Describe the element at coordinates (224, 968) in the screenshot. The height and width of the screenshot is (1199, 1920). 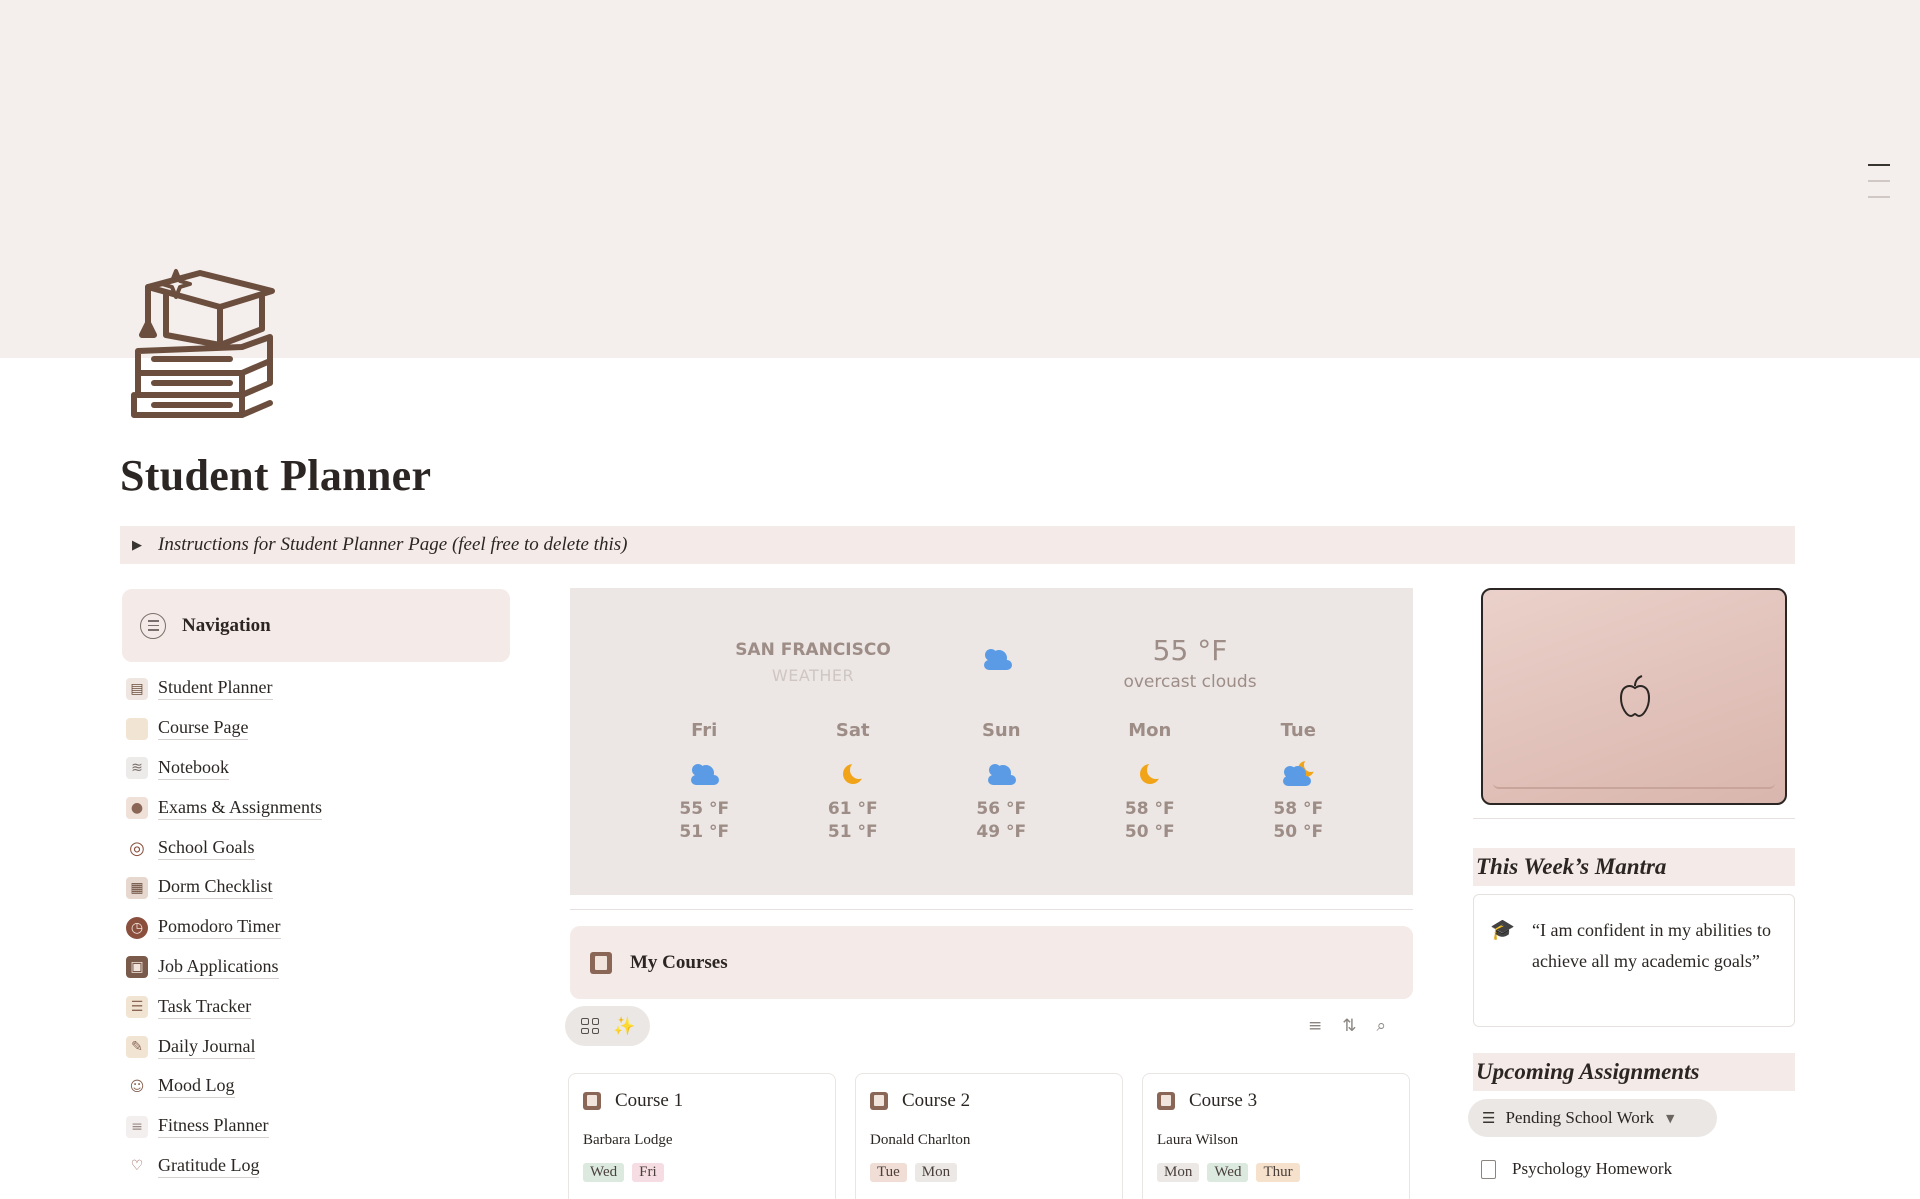
I see `nav-item-job-applications: ▣ Job Applications` at that location.